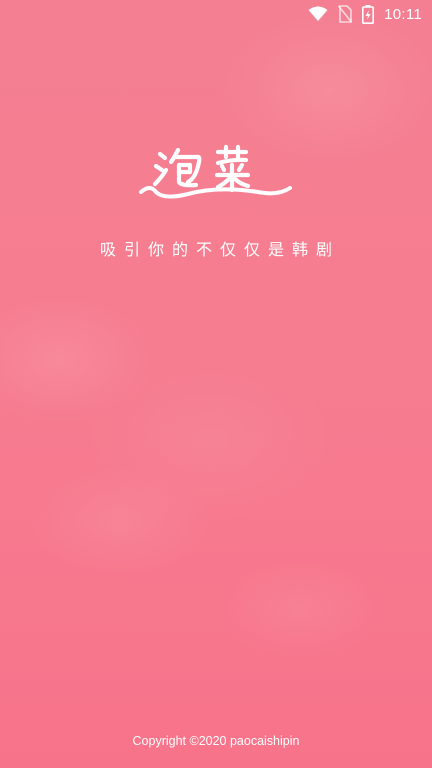  I want to click on wifi-icon, so click(318, 14).